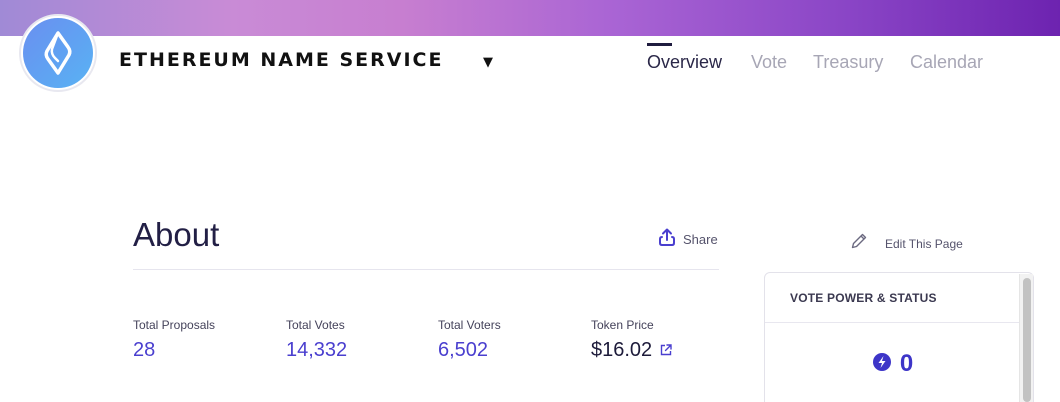 This screenshot has width=1060, height=402. What do you see at coordinates (530, 18) in the screenshot?
I see `top-banner` at bounding box center [530, 18].